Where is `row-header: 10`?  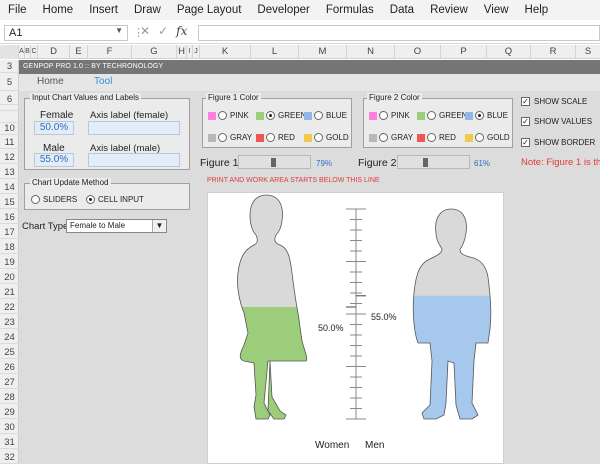 row-header: 10 is located at coordinates (9, 128).